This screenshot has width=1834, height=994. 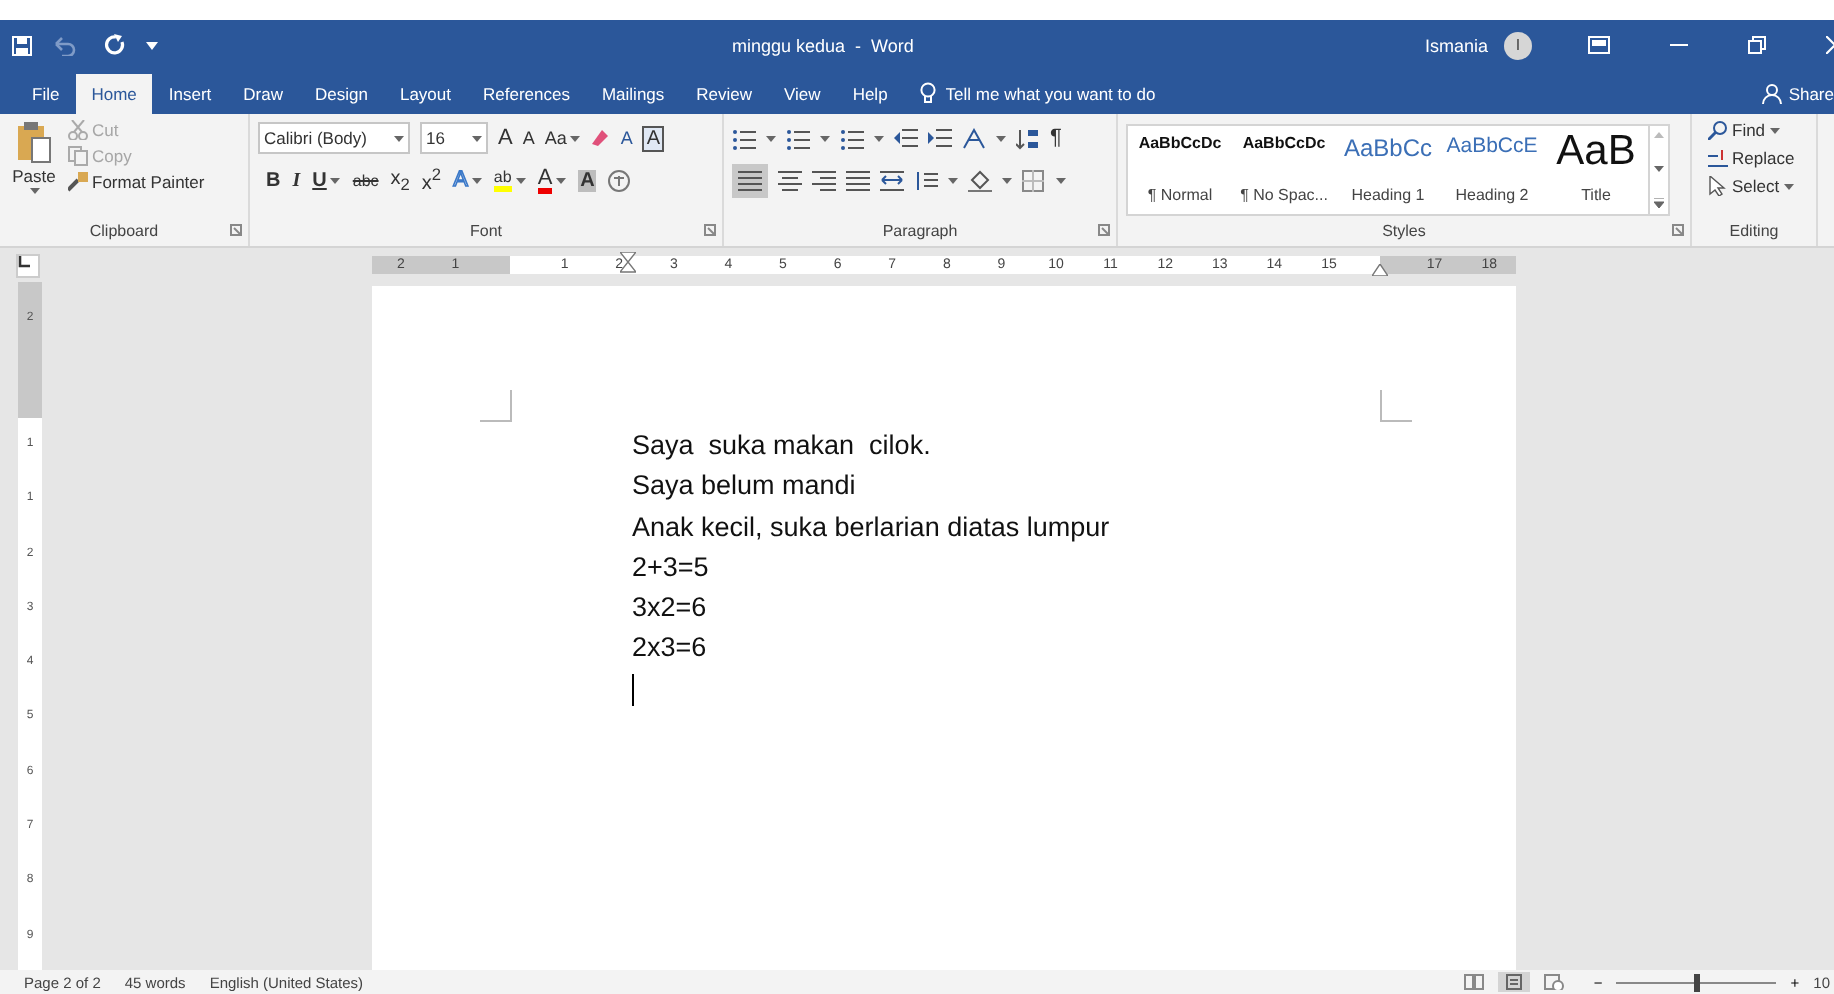 What do you see at coordinates (46, 95) in the screenshot?
I see `ribbon-tab: File` at bounding box center [46, 95].